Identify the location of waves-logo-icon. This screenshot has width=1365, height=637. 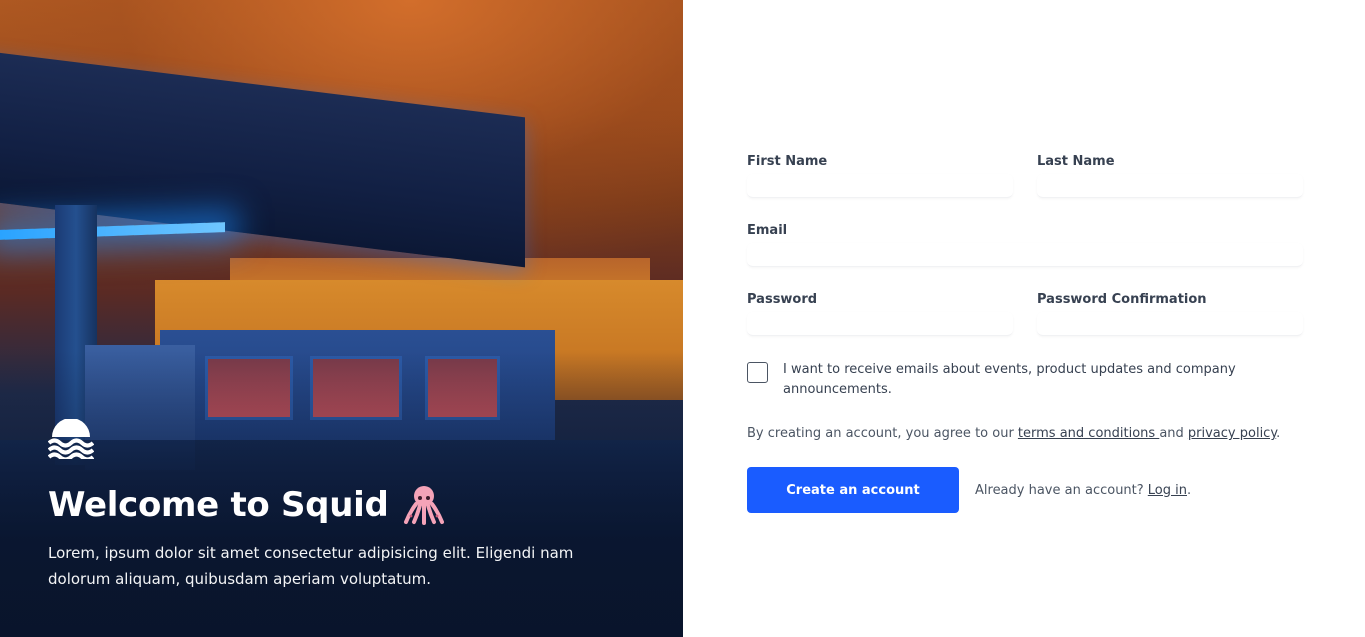
(71, 439).